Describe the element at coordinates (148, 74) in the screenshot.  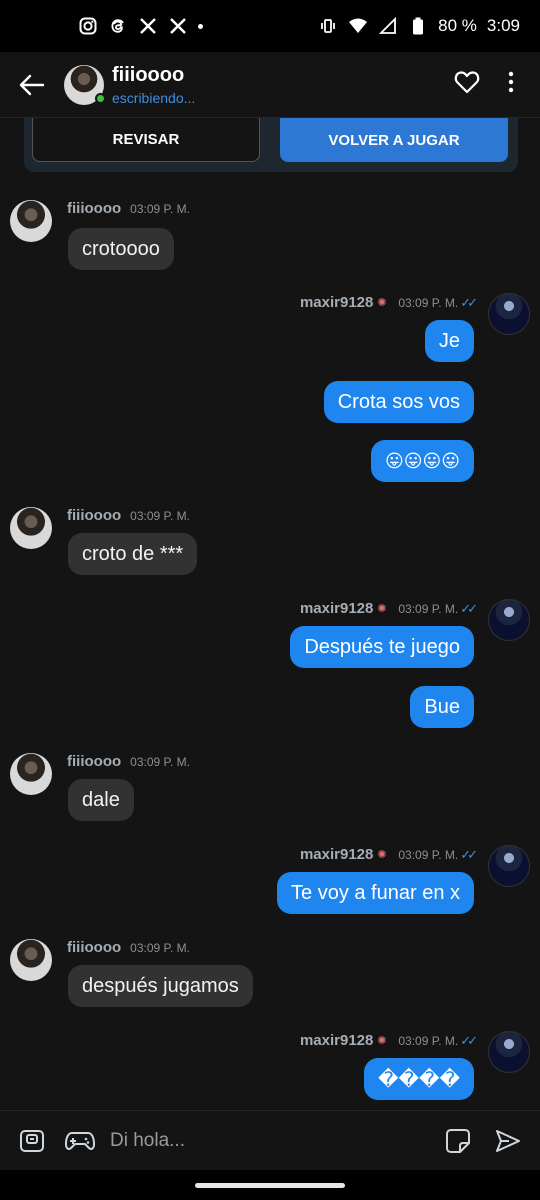
I see `contact-name: fiiioooo` at that location.